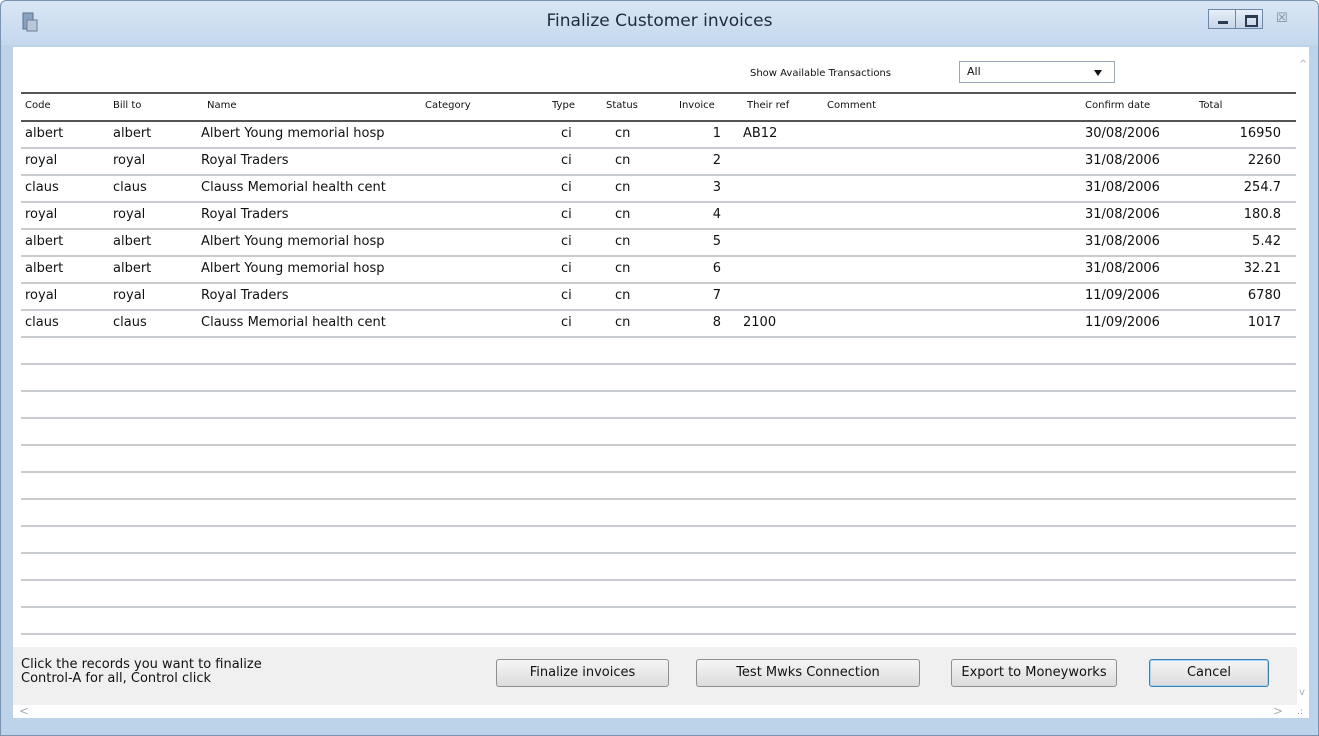  Describe the element at coordinates (760, 322) in the screenshot. I see `cell-their-ref: 2100` at that location.